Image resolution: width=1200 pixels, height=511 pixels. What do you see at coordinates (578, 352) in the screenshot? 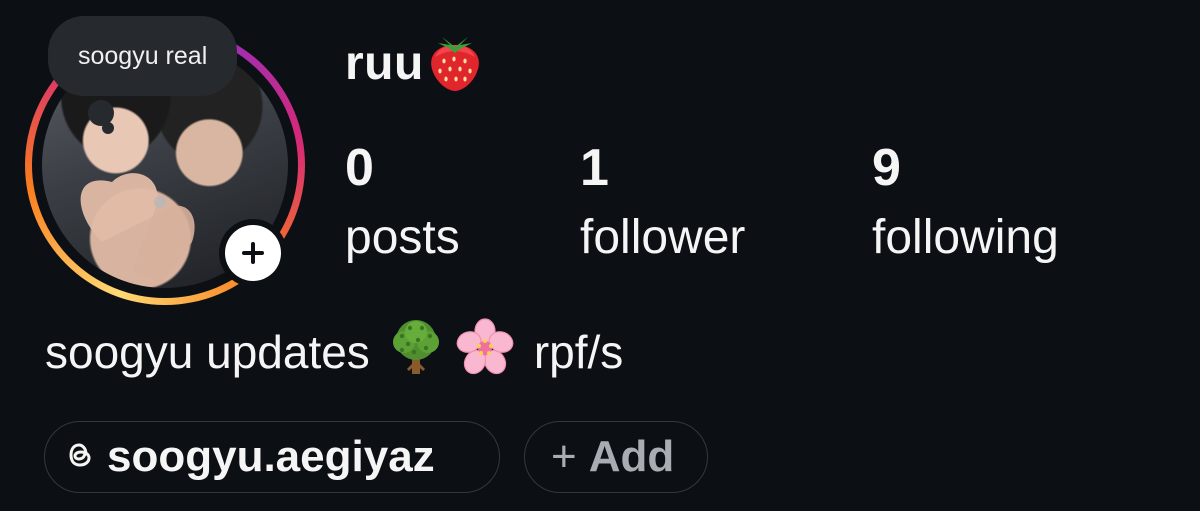
I see `bio-text-suffix: rpf/s` at bounding box center [578, 352].